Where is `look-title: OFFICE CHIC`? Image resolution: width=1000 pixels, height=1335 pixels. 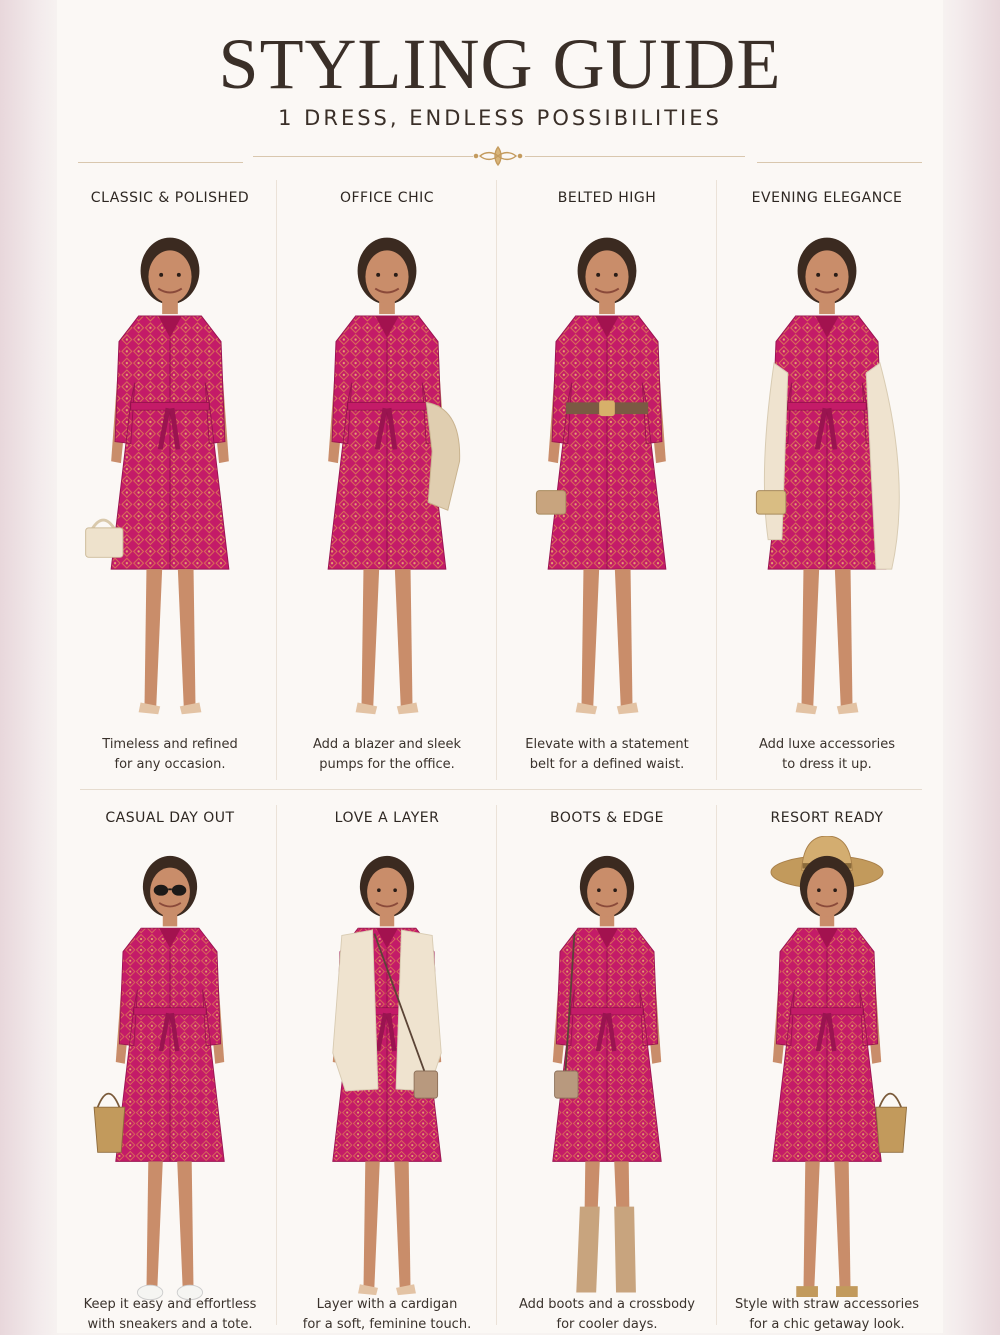 look-title: OFFICE CHIC is located at coordinates (387, 198).